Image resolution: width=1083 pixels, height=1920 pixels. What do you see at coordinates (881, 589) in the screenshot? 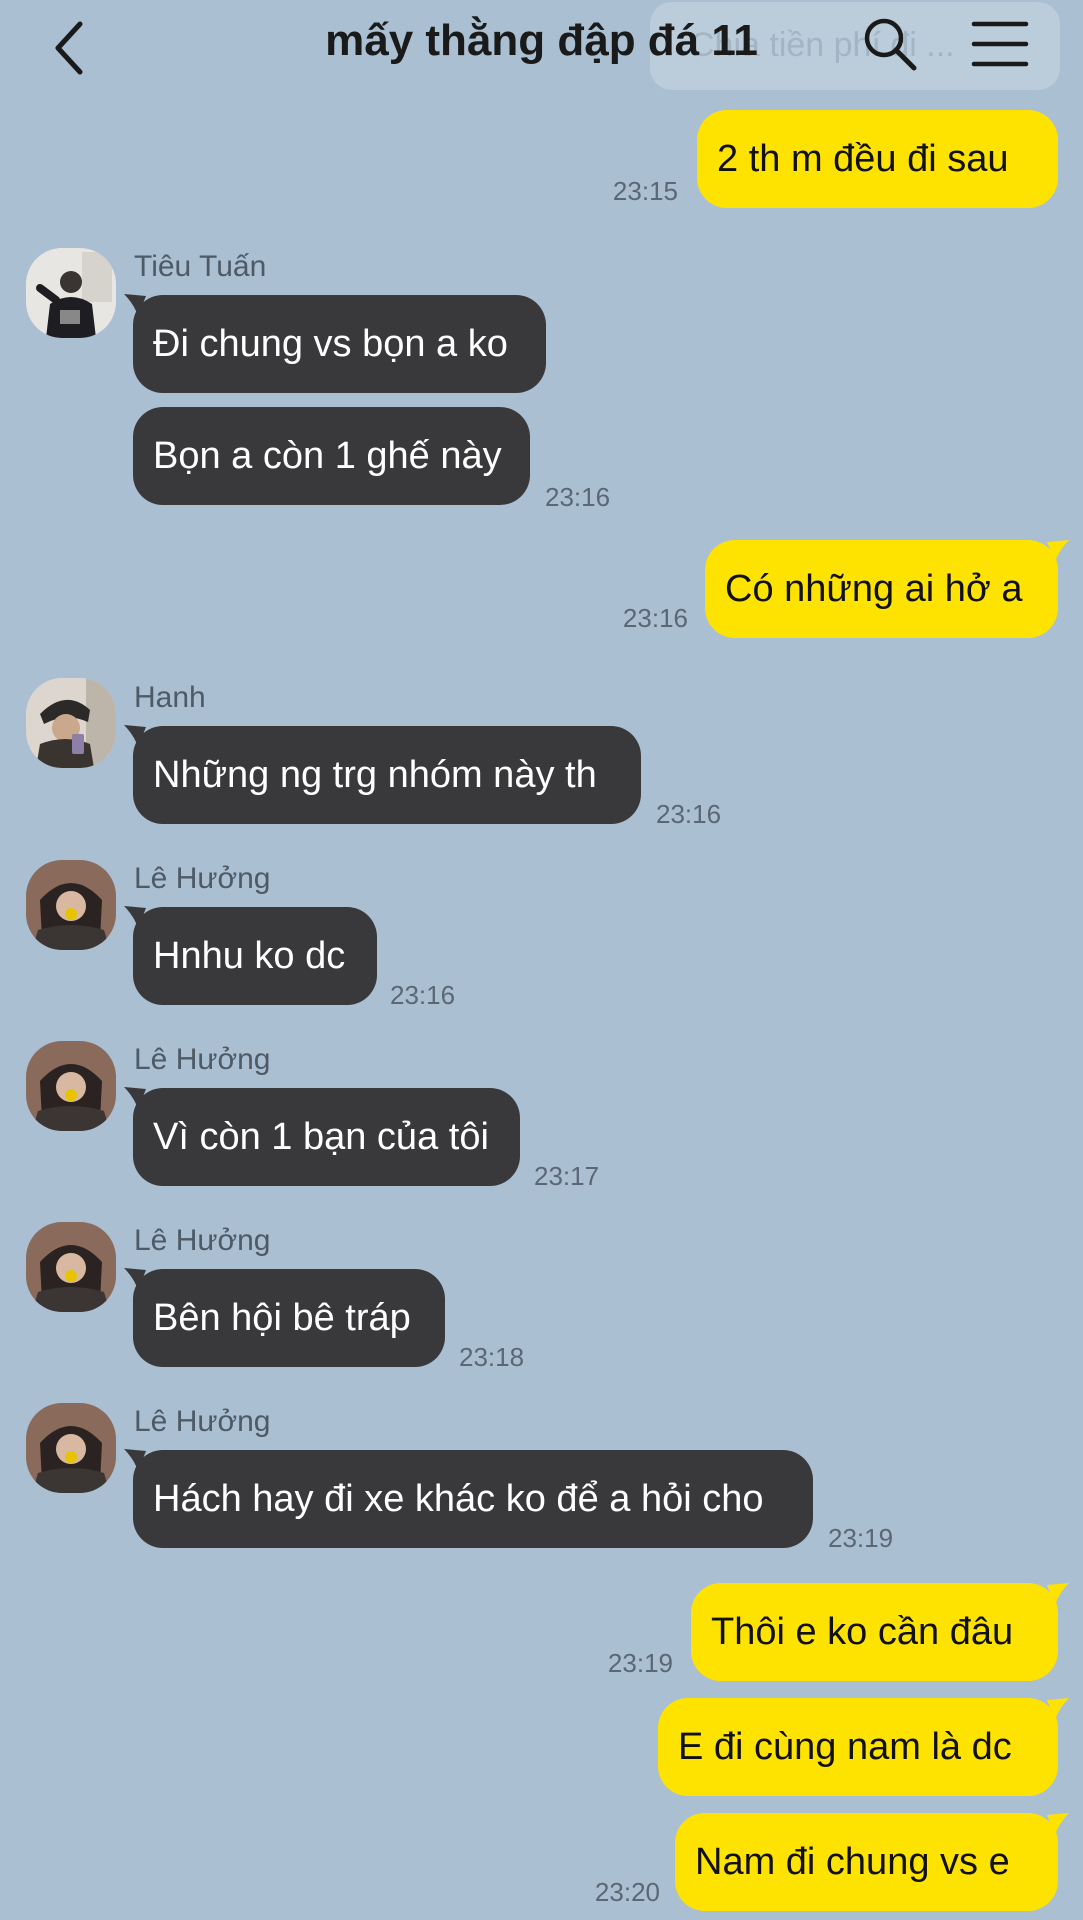
I see `outgoing-message-bubble: Có những ai hở a` at bounding box center [881, 589].